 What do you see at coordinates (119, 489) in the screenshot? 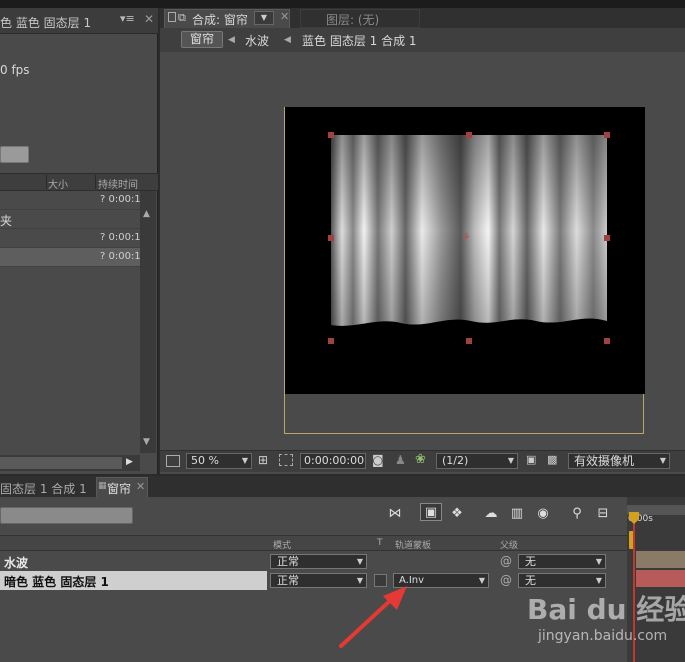
I see `tab-curtain-label: 窗帘` at bounding box center [119, 489].